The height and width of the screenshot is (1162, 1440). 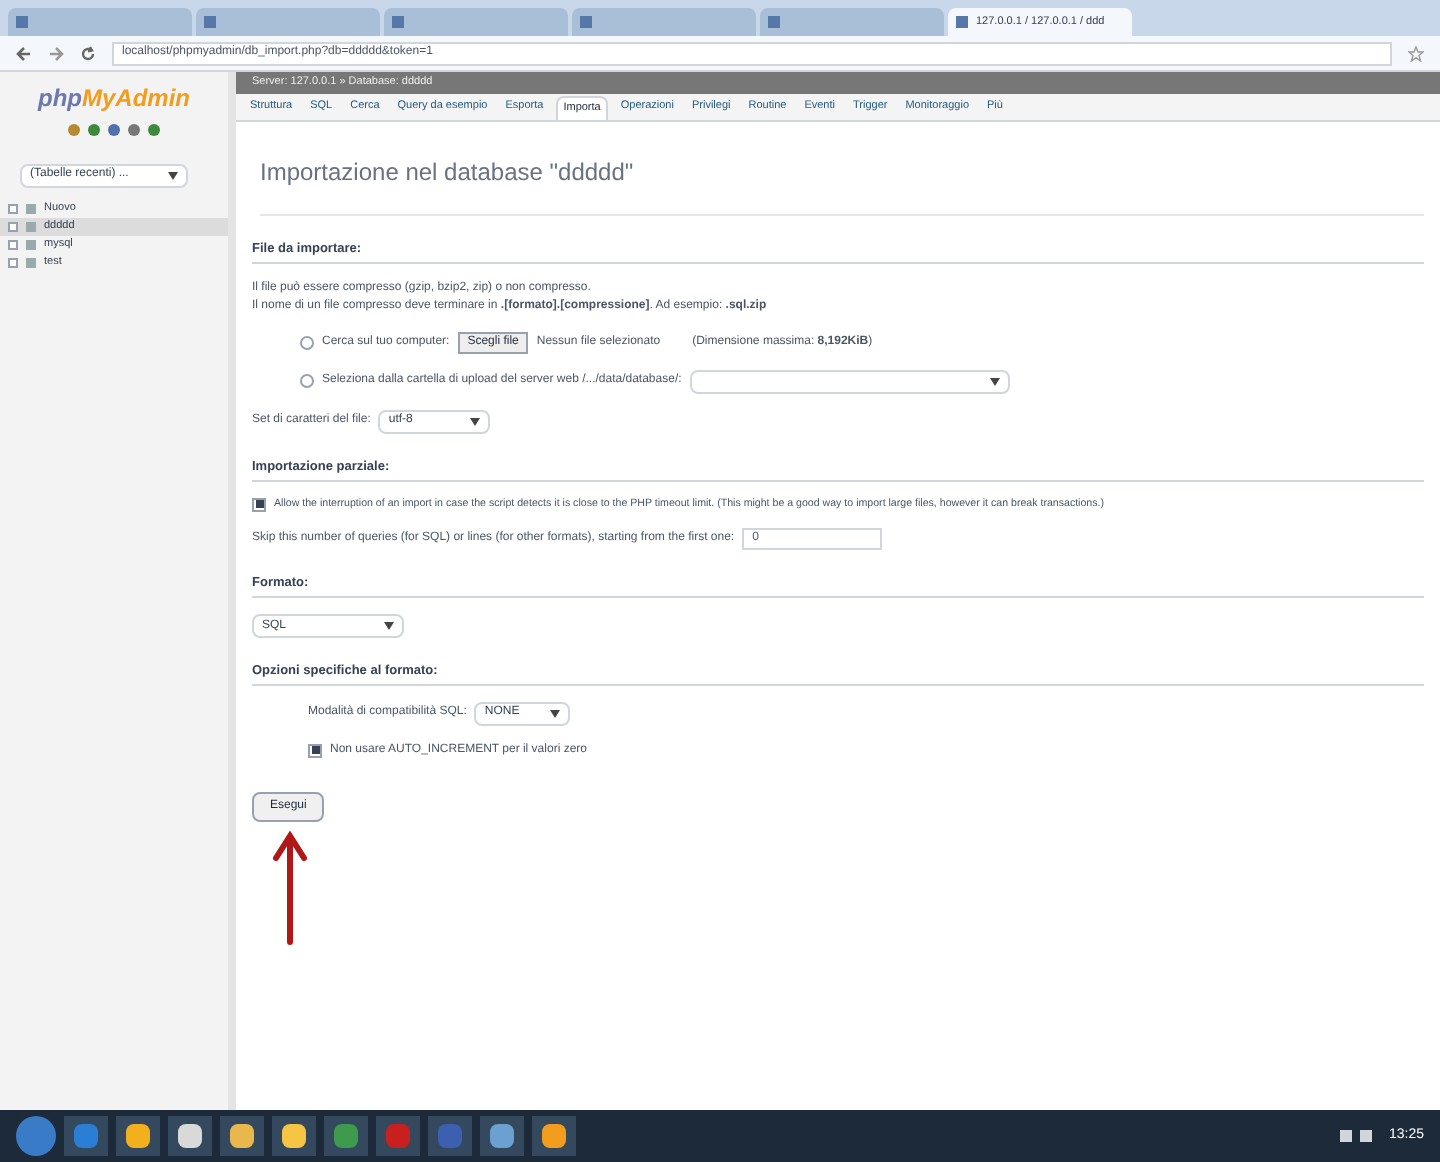 What do you see at coordinates (88, 53) in the screenshot?
I see `reload-icon` at bounding box center [88, 53].